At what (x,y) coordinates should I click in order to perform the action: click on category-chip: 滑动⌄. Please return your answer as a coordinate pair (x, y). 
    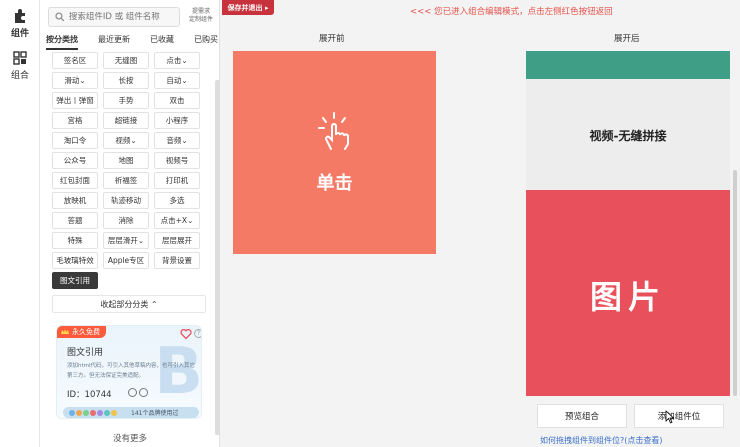
    Looking at the image, I should click on (75, 80).